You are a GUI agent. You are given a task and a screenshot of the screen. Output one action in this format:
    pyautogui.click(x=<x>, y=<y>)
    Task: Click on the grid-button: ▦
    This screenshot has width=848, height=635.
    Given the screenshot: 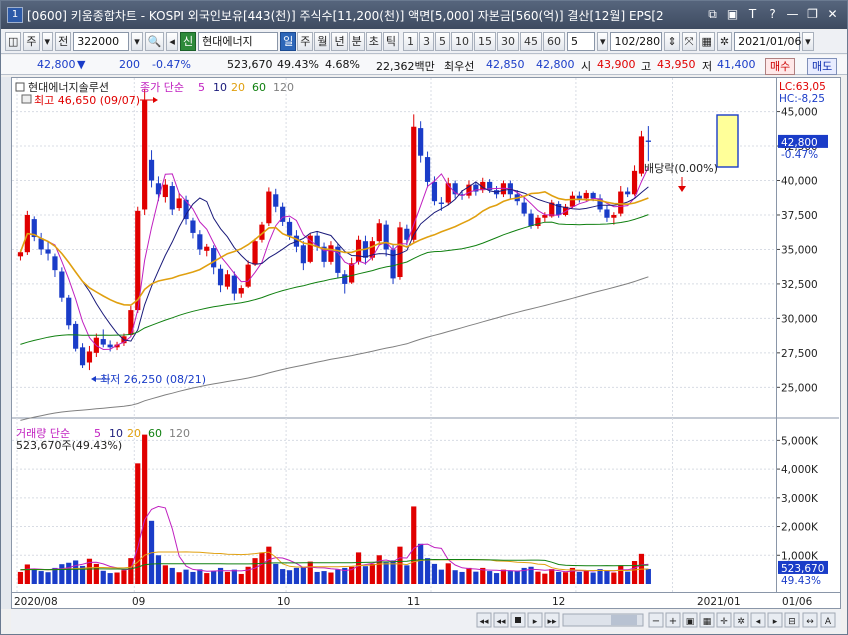 What is the action you would take?
    pyautogui.click(x=707, y=620)
    